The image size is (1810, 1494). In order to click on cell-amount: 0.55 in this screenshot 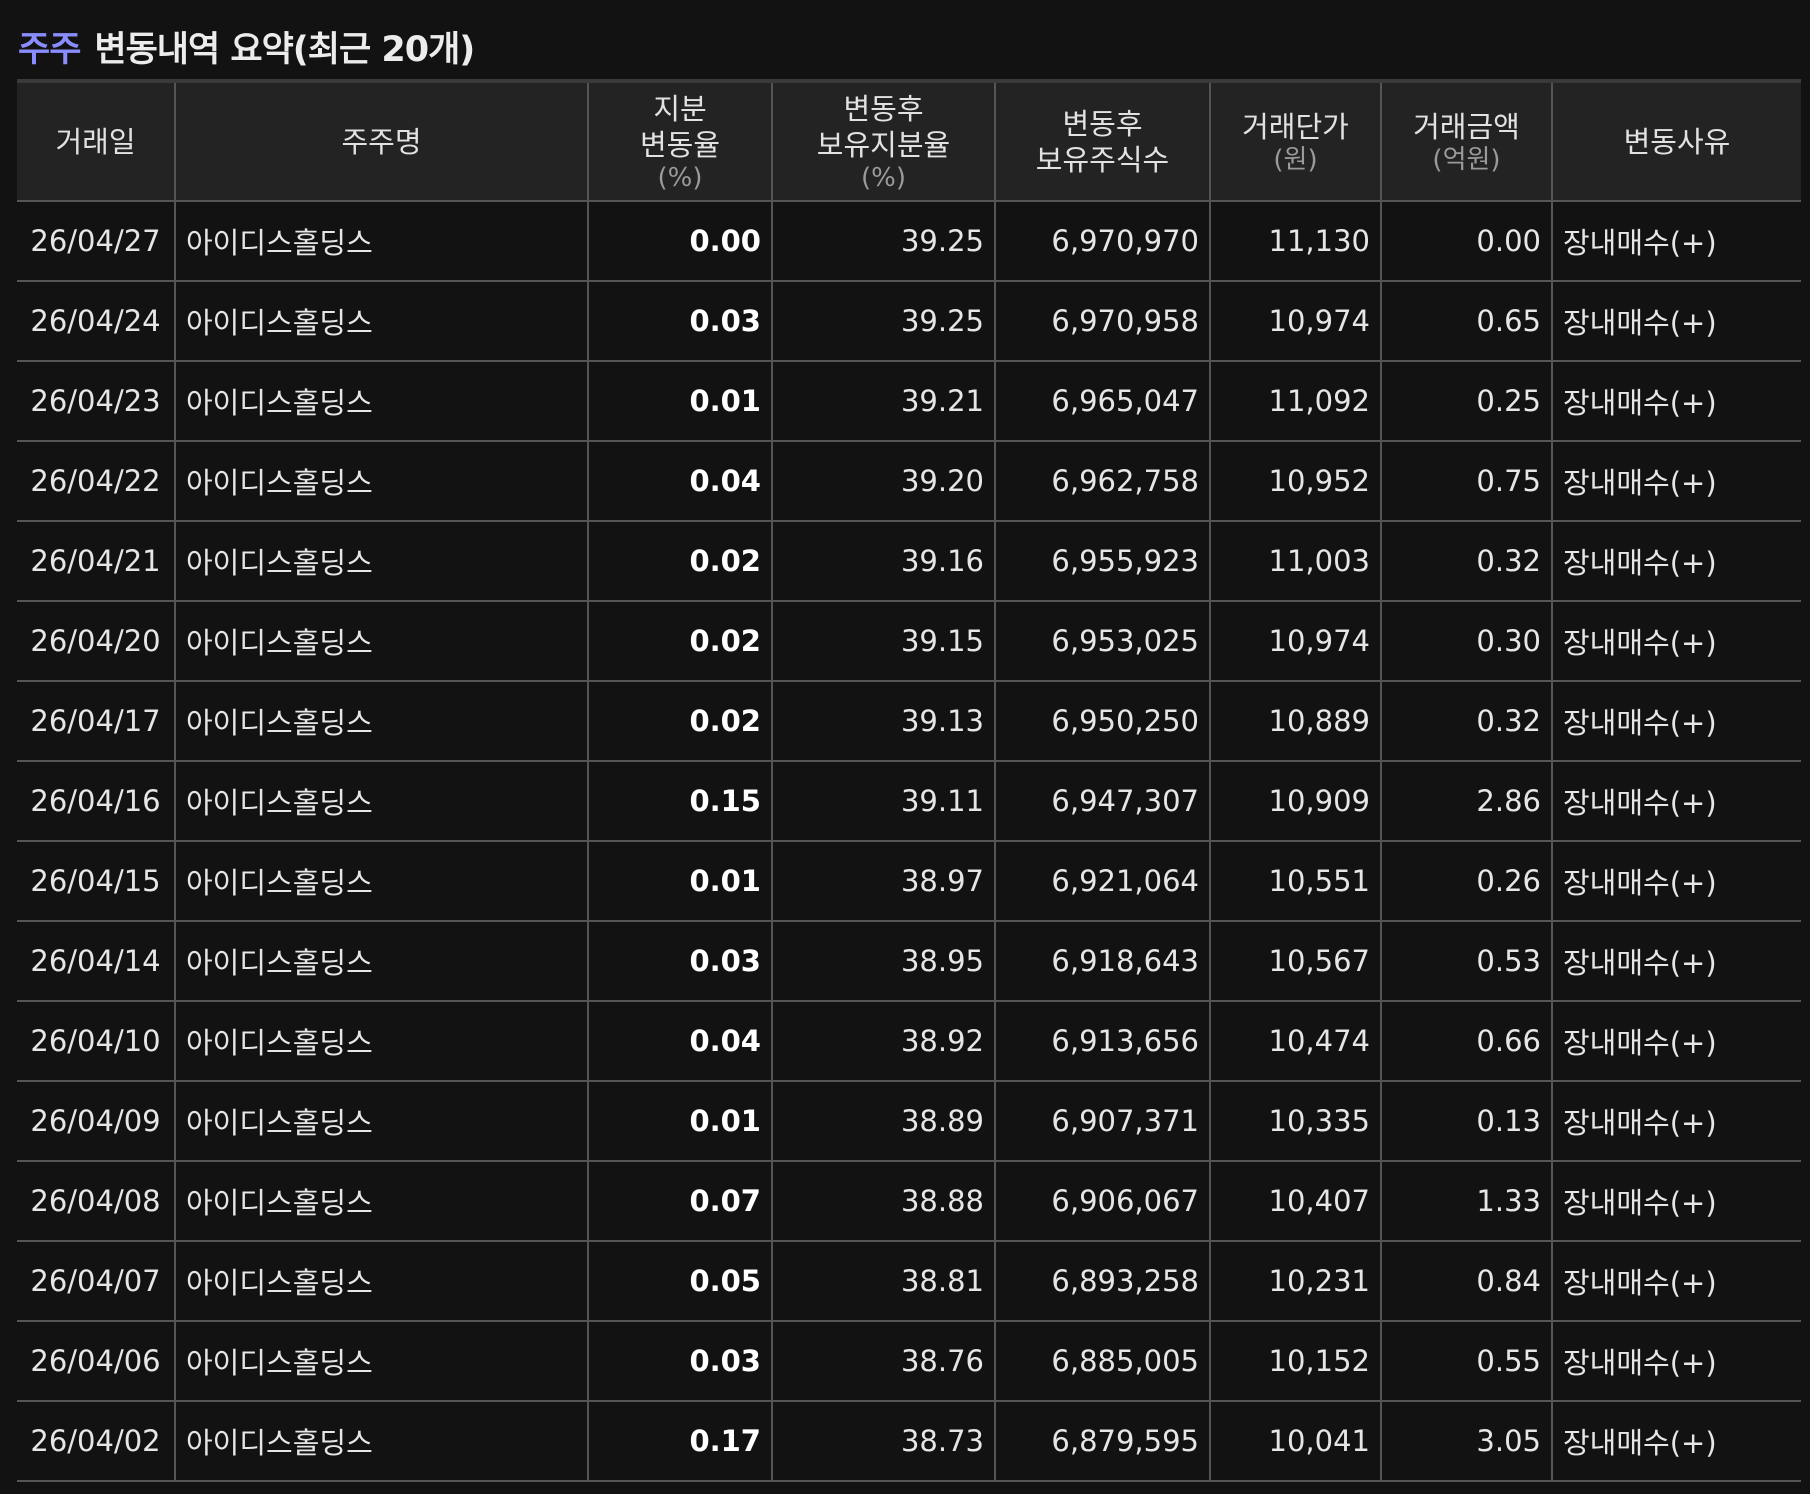, I will do `click(1466, 1361)`.